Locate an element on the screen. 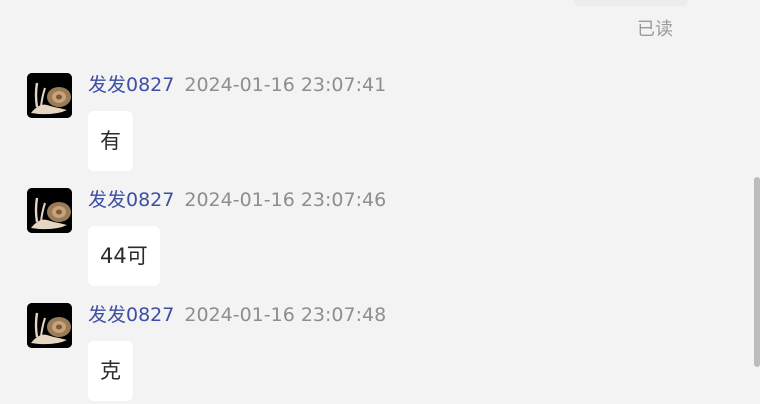 Image resolution: width=760 pixels, height=404 pixels. read-status-label: 已读 is located at coordinates (655, 29).